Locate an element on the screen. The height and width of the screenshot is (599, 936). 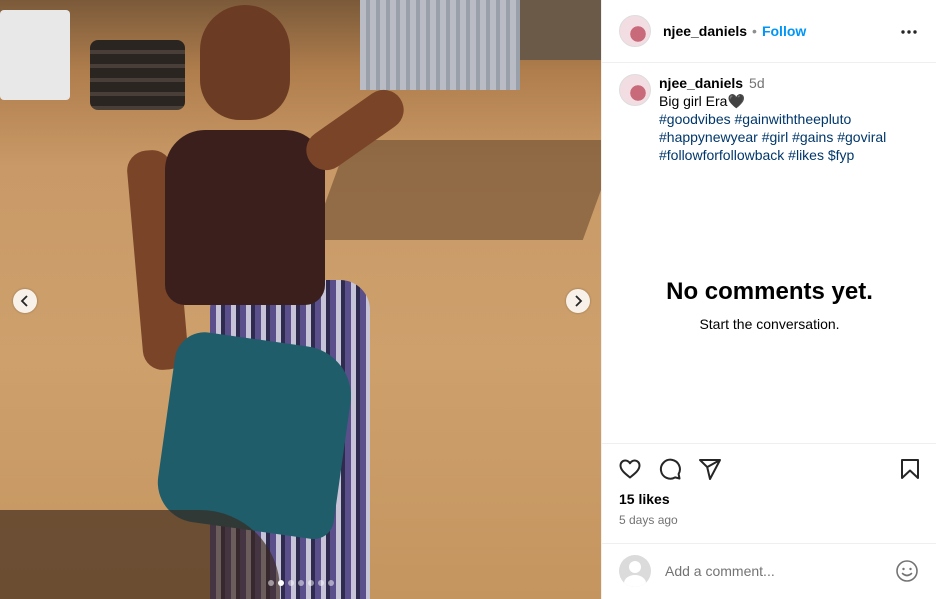
person-top is located at coordinates (245, 217).